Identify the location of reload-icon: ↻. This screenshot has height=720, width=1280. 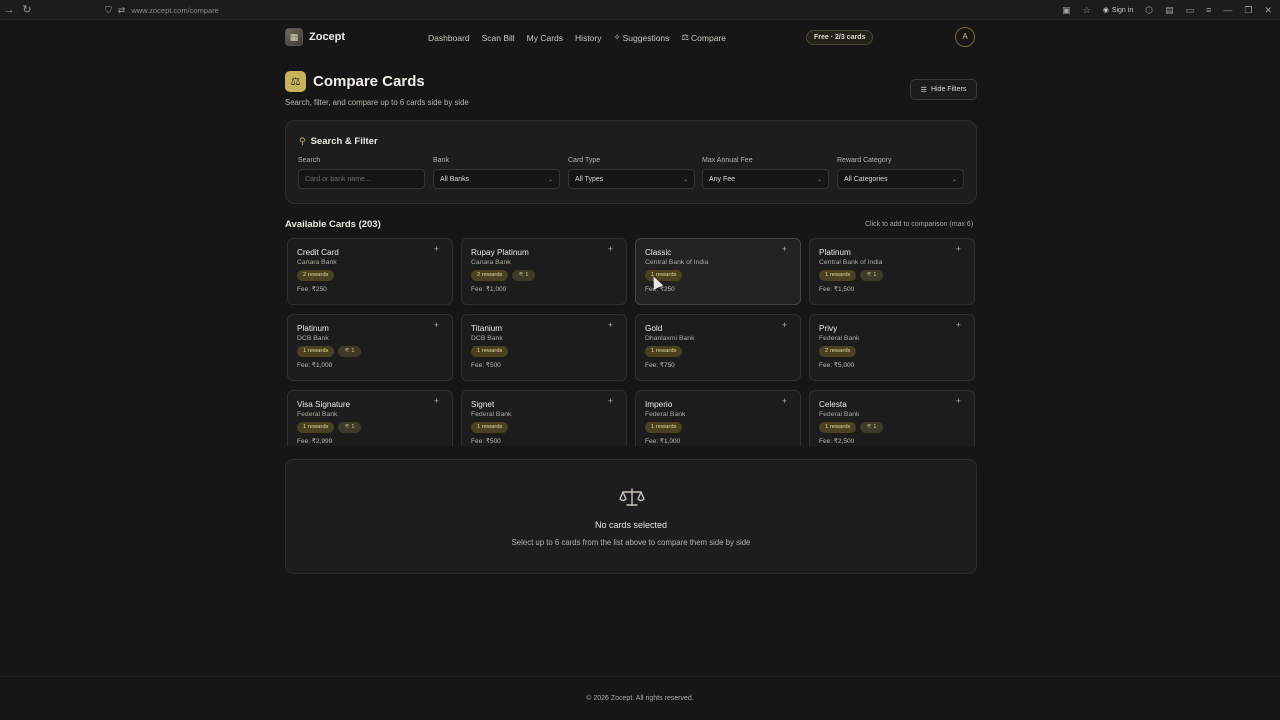
(27, 10).